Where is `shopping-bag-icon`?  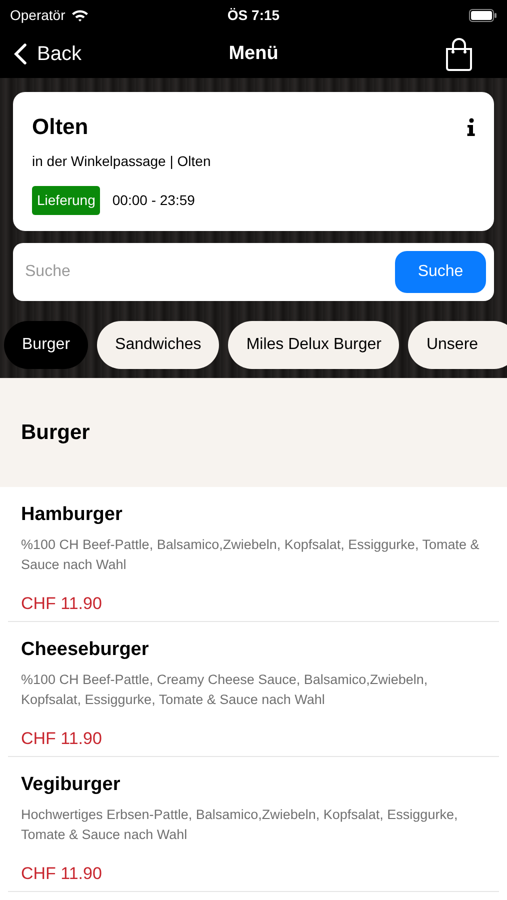
shopping-bag-icon is located at coordinates (459, 54).